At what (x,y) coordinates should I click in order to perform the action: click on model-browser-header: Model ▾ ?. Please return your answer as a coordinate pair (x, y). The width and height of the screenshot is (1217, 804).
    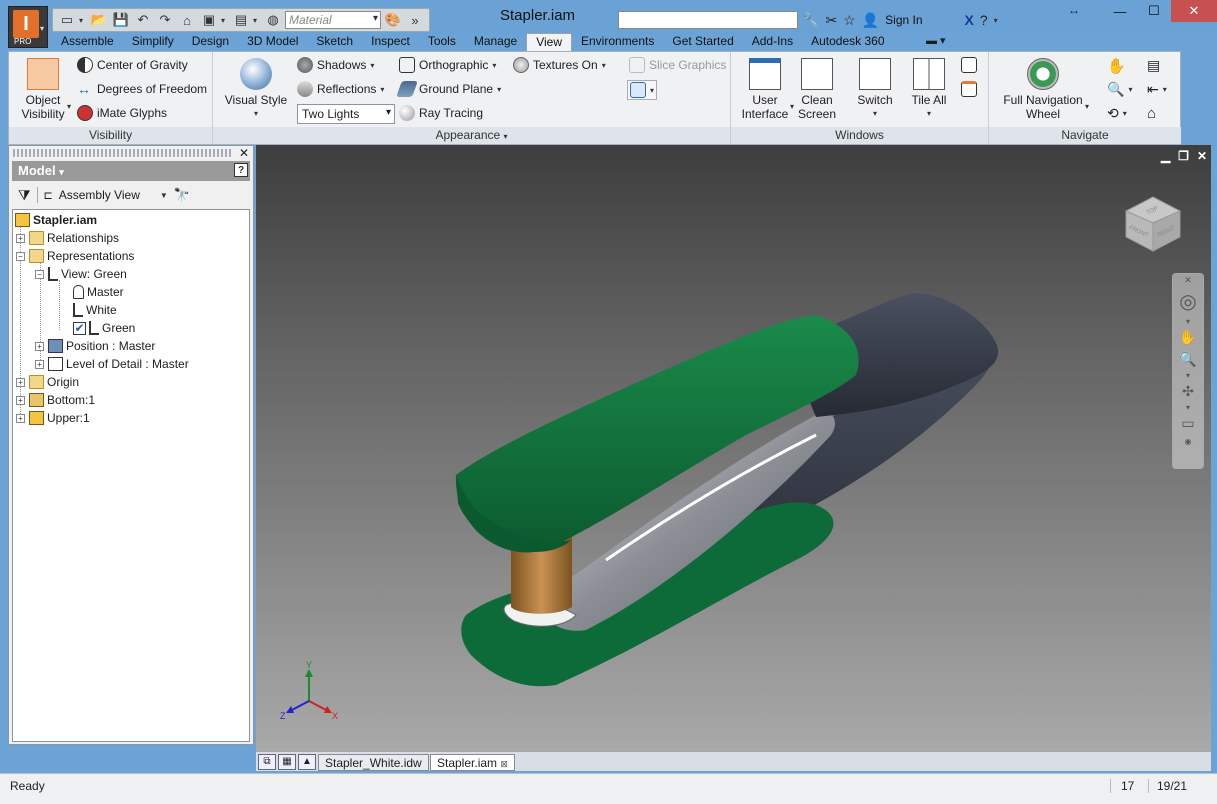
    Looking at the image, I should click on (131, 171).